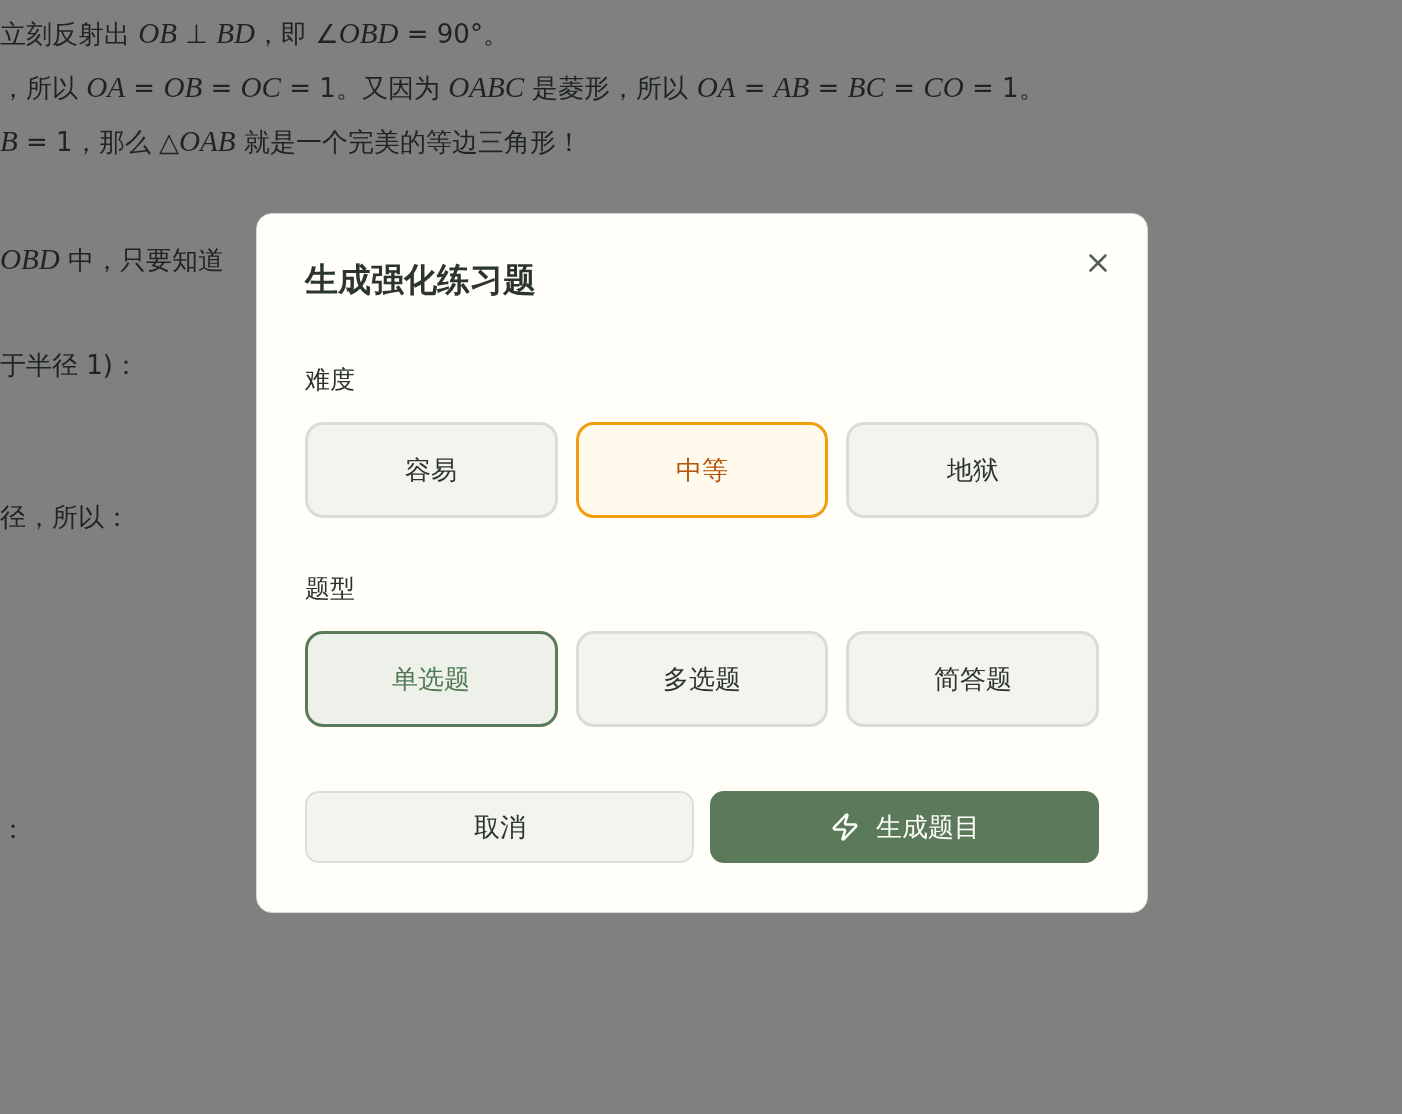 The width and height of the screenshot is (1402, 1114). What do you see at coordinates (330, 589) in the screenshot?
I see `section-label: 题型` at bounding box center [330, 589].